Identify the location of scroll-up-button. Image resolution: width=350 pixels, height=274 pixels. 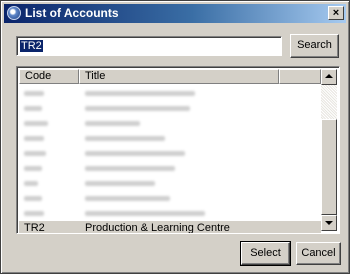
(329, 77).